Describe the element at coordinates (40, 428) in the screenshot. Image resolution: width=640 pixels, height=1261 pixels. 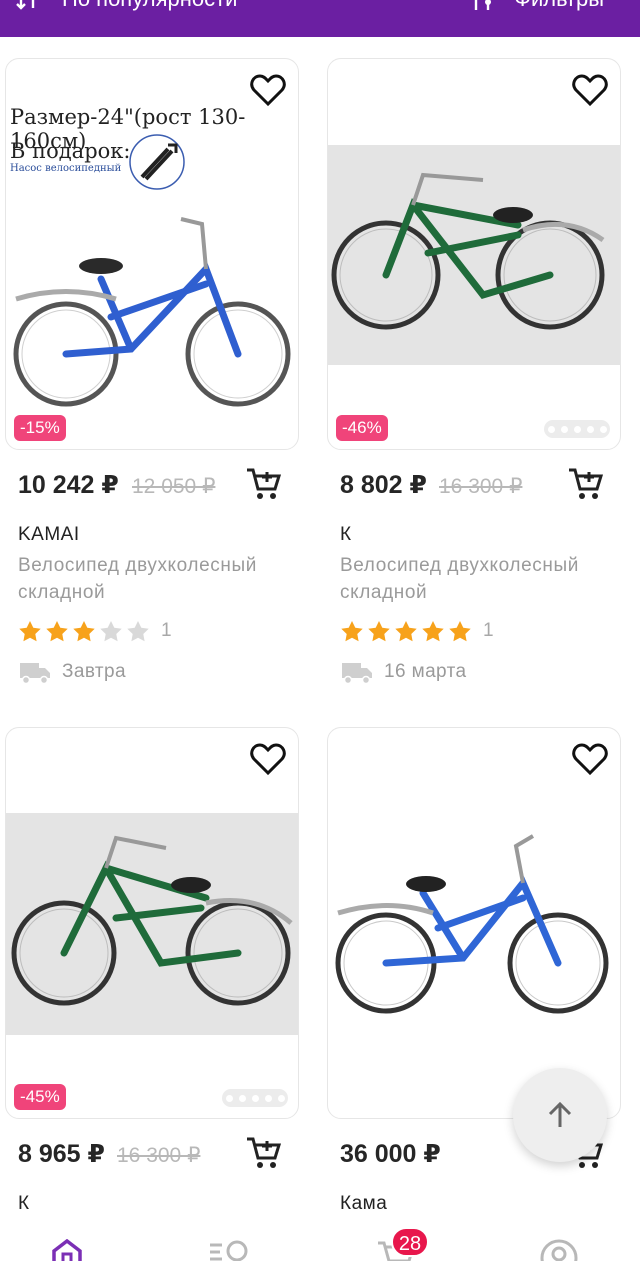
I see `discount-badge: -15%` at that location.